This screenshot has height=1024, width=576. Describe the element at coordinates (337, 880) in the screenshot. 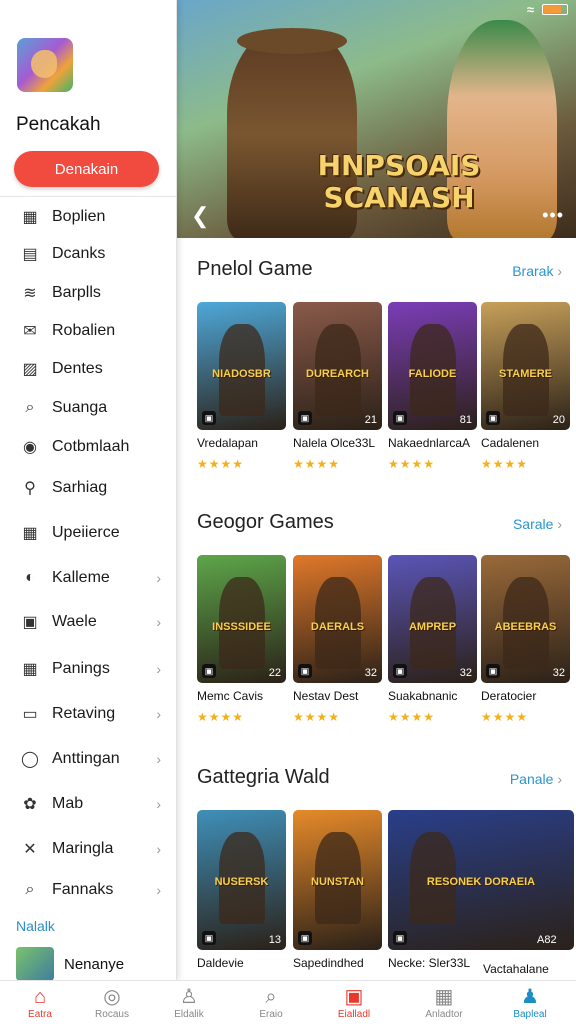

I see `game-thumbnail: NUNSTAN ▣` at that location.